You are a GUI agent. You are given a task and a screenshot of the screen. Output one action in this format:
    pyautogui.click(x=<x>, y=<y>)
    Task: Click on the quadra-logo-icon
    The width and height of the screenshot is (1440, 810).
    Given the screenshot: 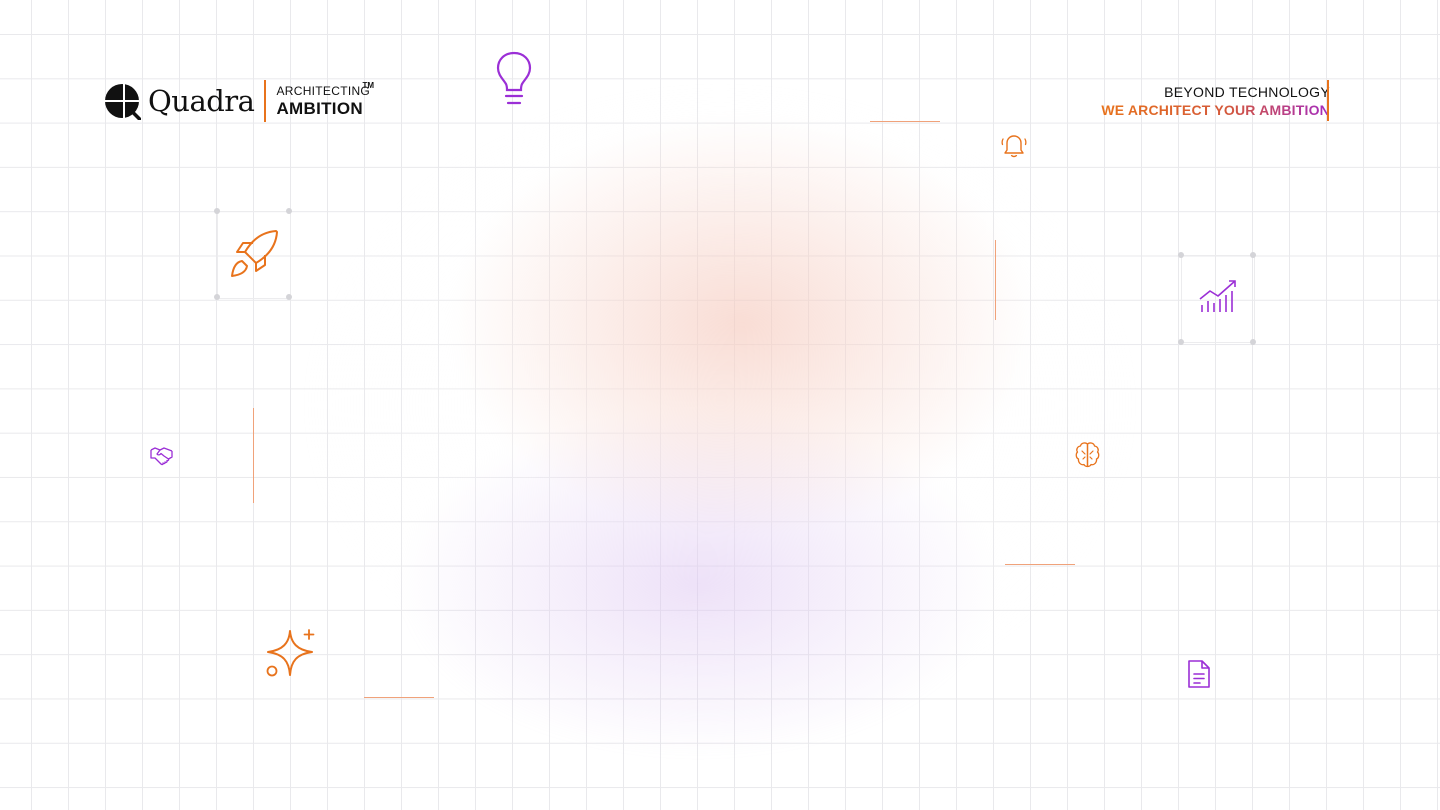 What is the action you would take?
    pyautogui.click(x=123, y=101)
    